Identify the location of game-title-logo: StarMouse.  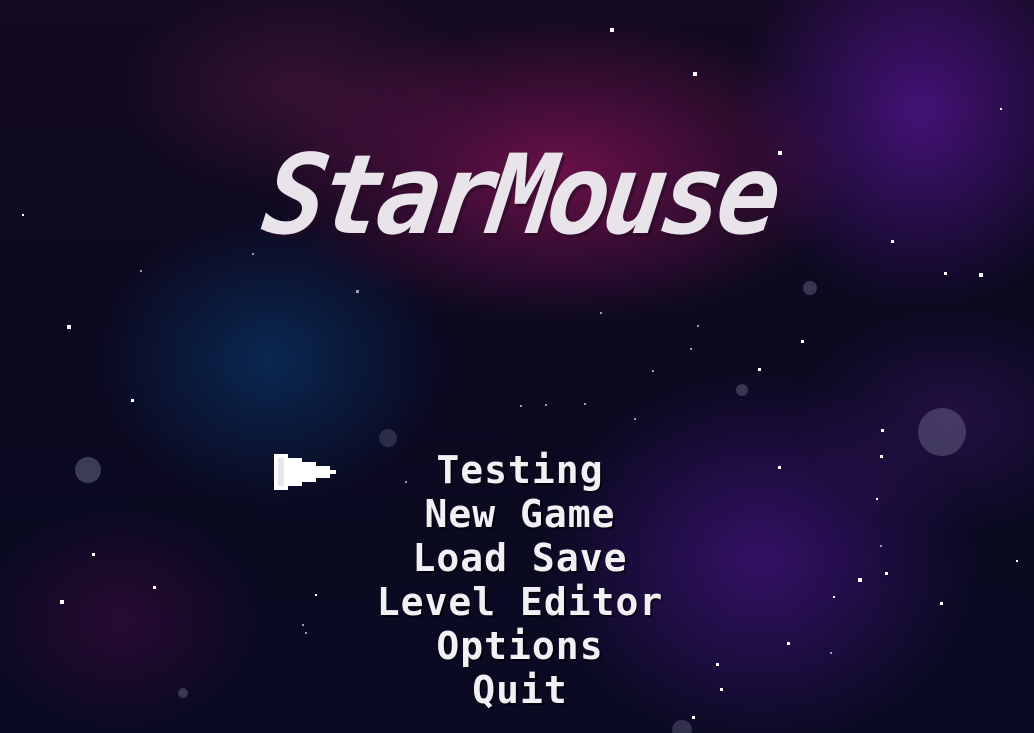
(520, 195).